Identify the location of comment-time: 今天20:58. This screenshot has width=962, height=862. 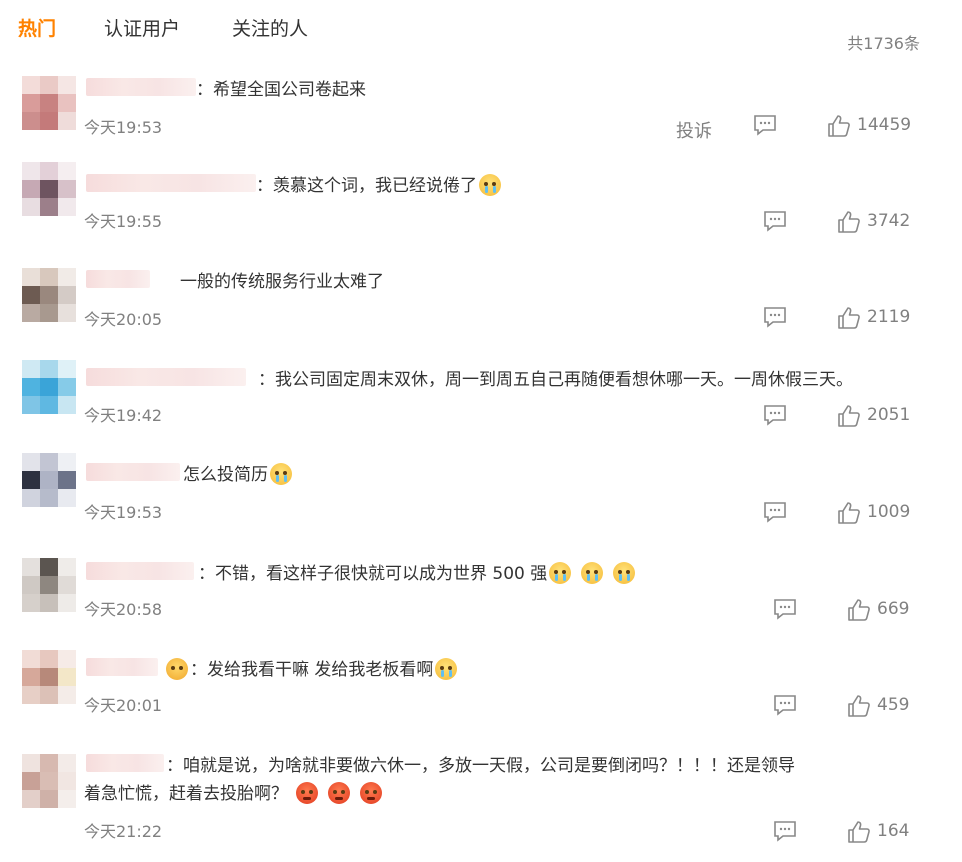
(123, 609).